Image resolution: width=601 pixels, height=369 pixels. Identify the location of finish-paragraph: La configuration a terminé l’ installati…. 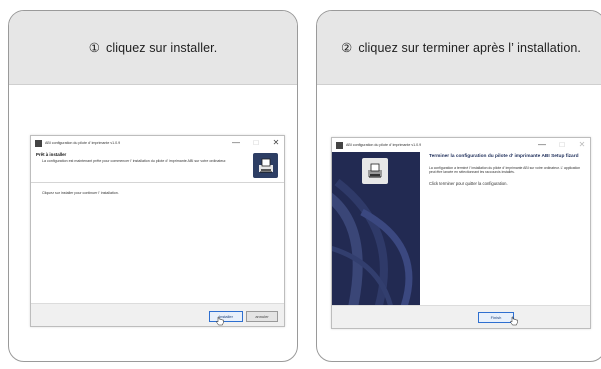
(505, 170).